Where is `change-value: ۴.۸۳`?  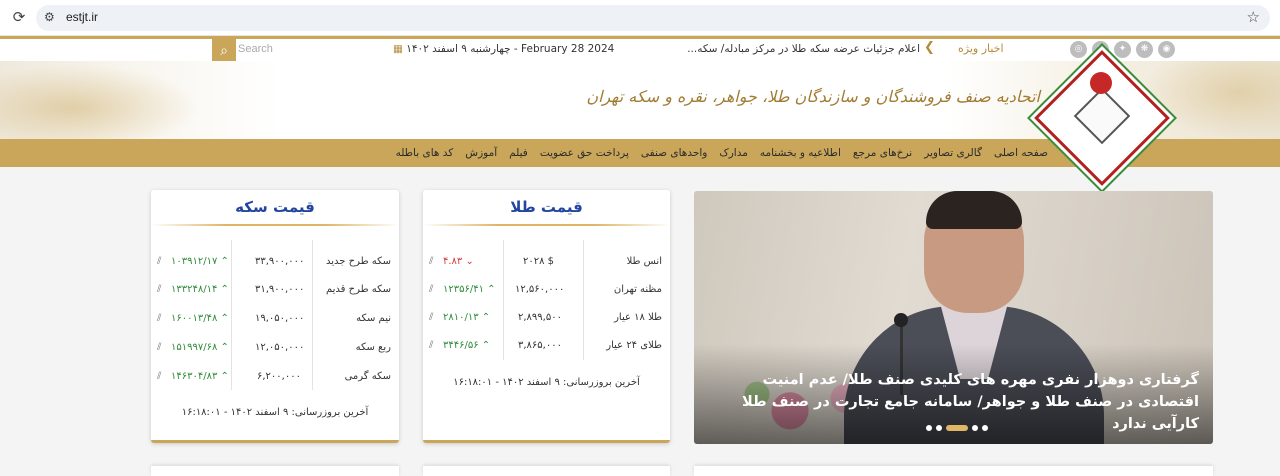
change-value: ۴.۸۳ is located at coordinates (453, 261).